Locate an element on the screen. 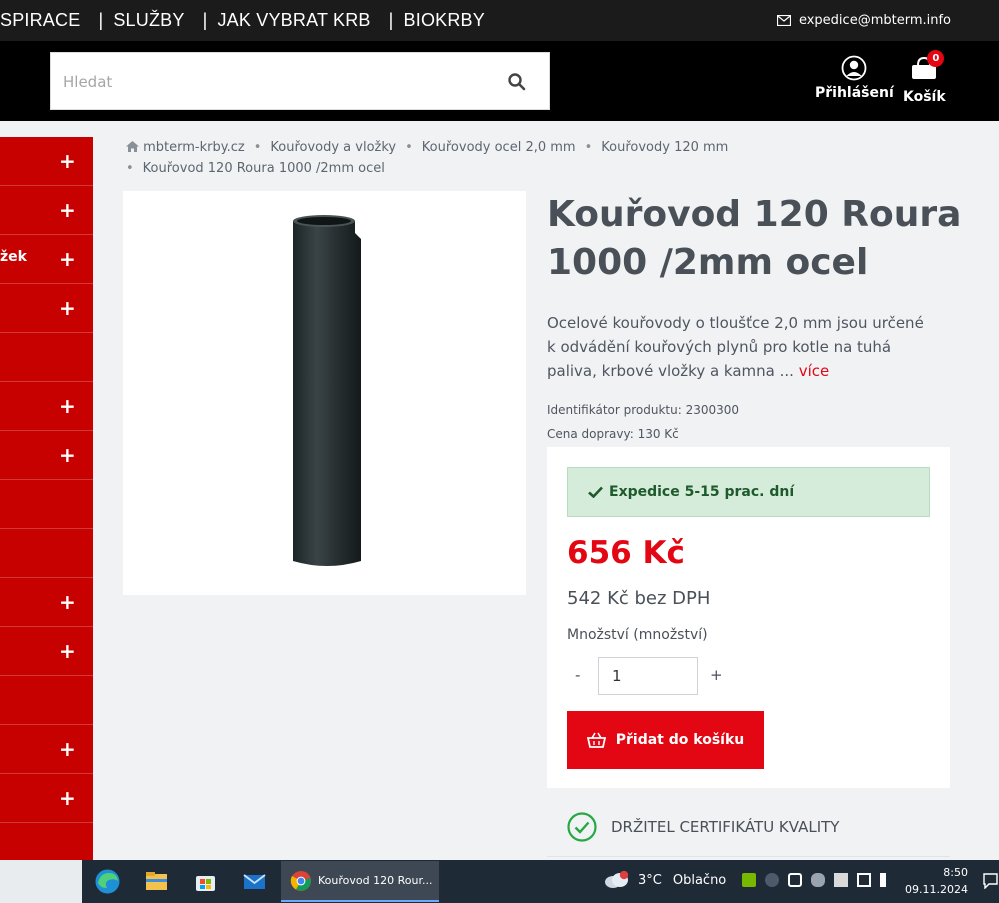 The height and width of the screenshot is (903, 999). quantity-label: Množství (množství) is located at coordinates (637, 635).